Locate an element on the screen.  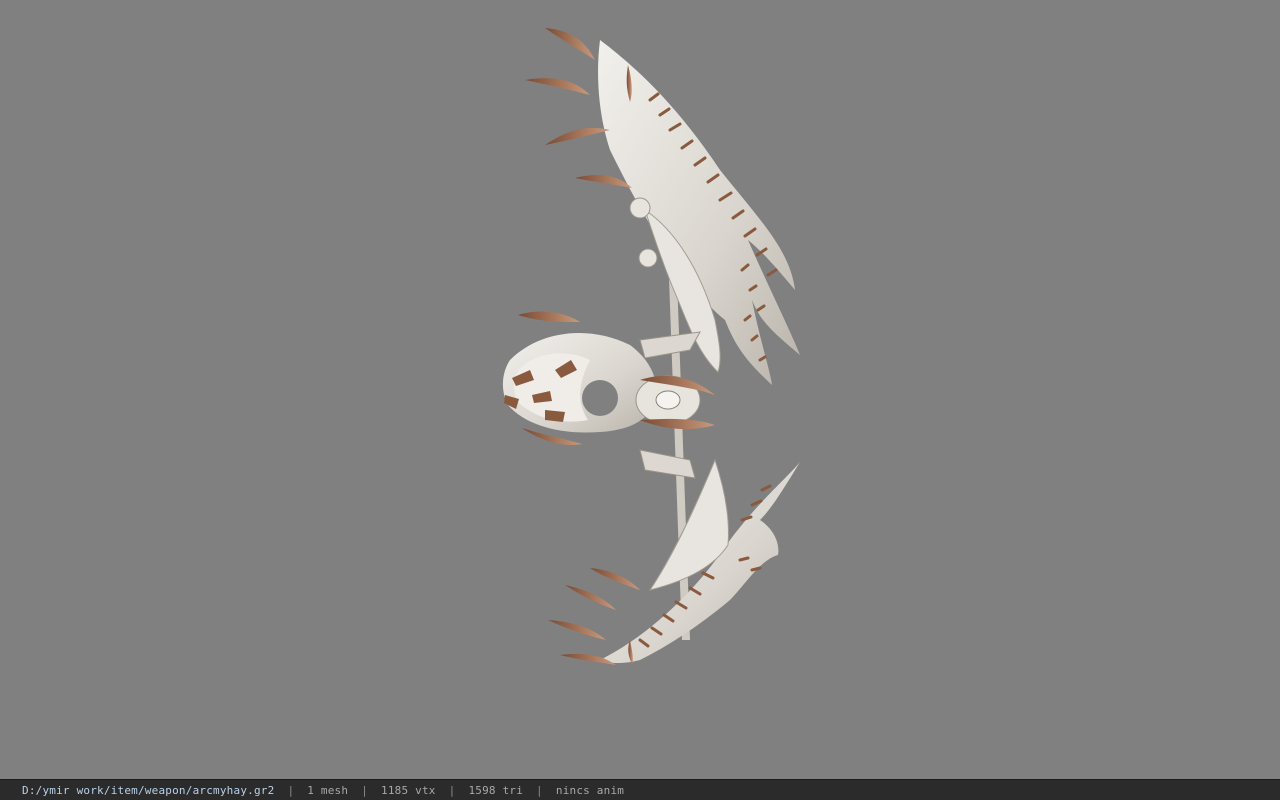
status-triangle-count: 1598 tri is located at coordinates (496, 790).